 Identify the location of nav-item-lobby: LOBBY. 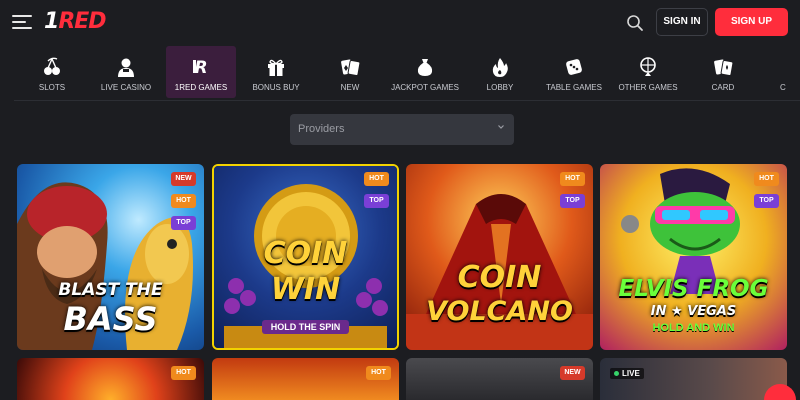
(500, 72).